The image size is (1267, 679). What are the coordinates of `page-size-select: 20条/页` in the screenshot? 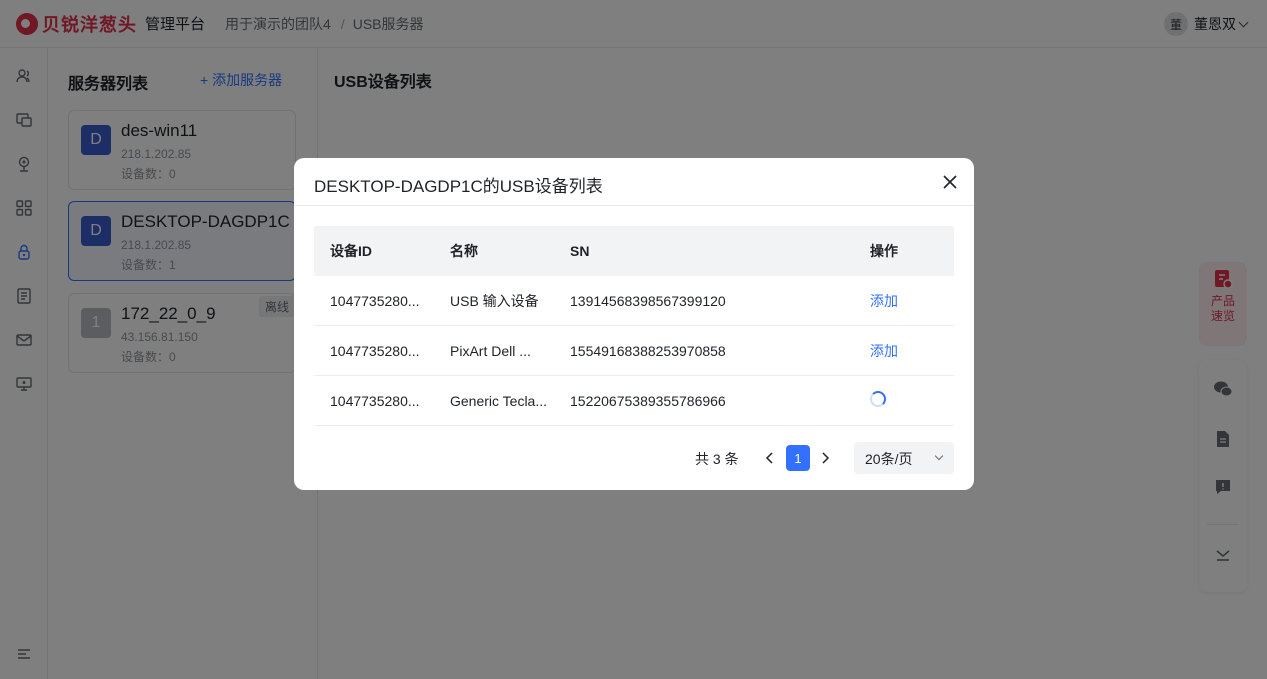 It's located at (904, 458).